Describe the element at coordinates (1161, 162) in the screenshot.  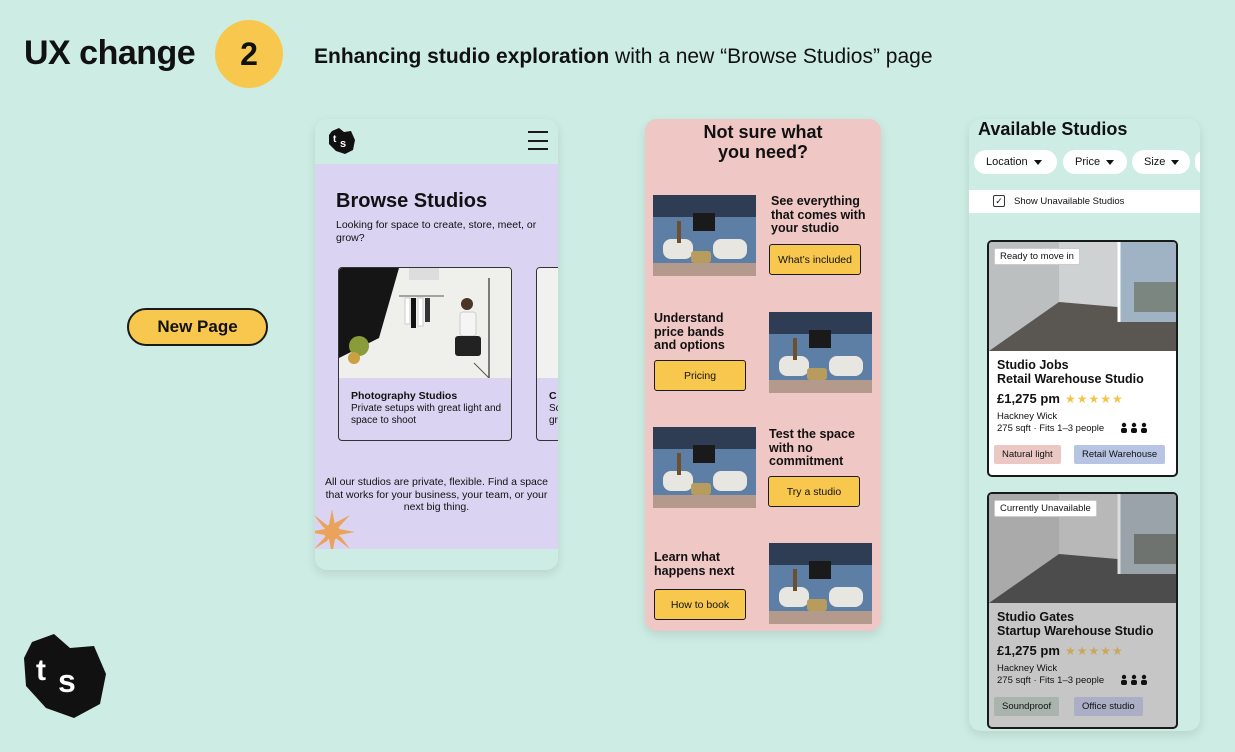
I see `filter-size: Size` at that location.